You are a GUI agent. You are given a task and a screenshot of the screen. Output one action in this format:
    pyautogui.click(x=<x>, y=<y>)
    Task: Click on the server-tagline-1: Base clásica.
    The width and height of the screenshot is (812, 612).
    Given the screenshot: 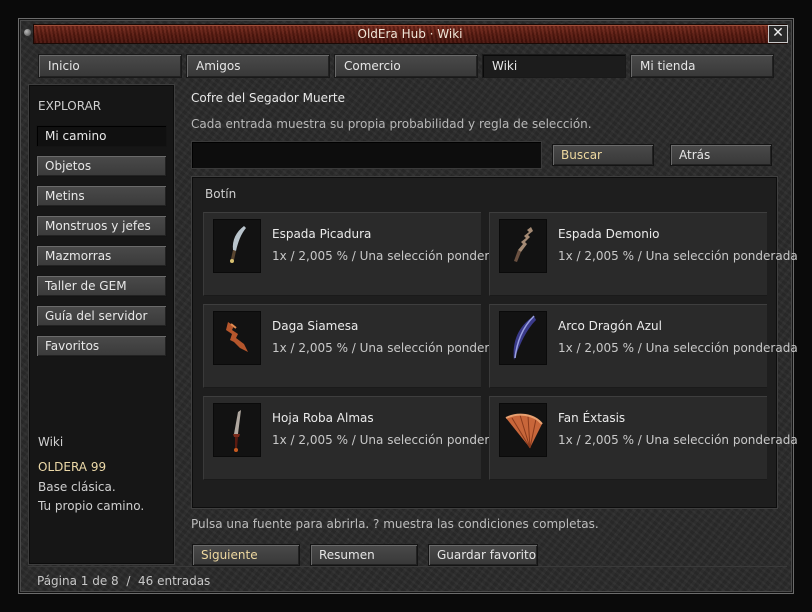 What is the action you would take?
    pyautogui.click(x=77, y=487)
    